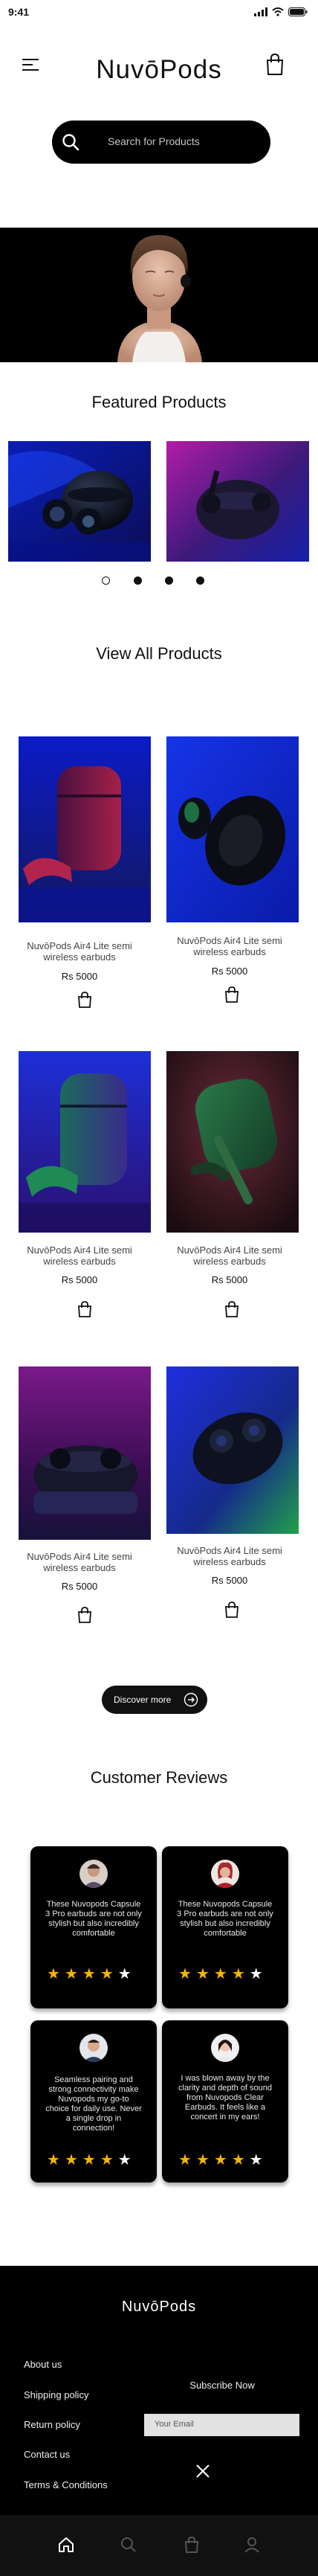  I want to click on search-bar: Search for Products, so click(161, 142).